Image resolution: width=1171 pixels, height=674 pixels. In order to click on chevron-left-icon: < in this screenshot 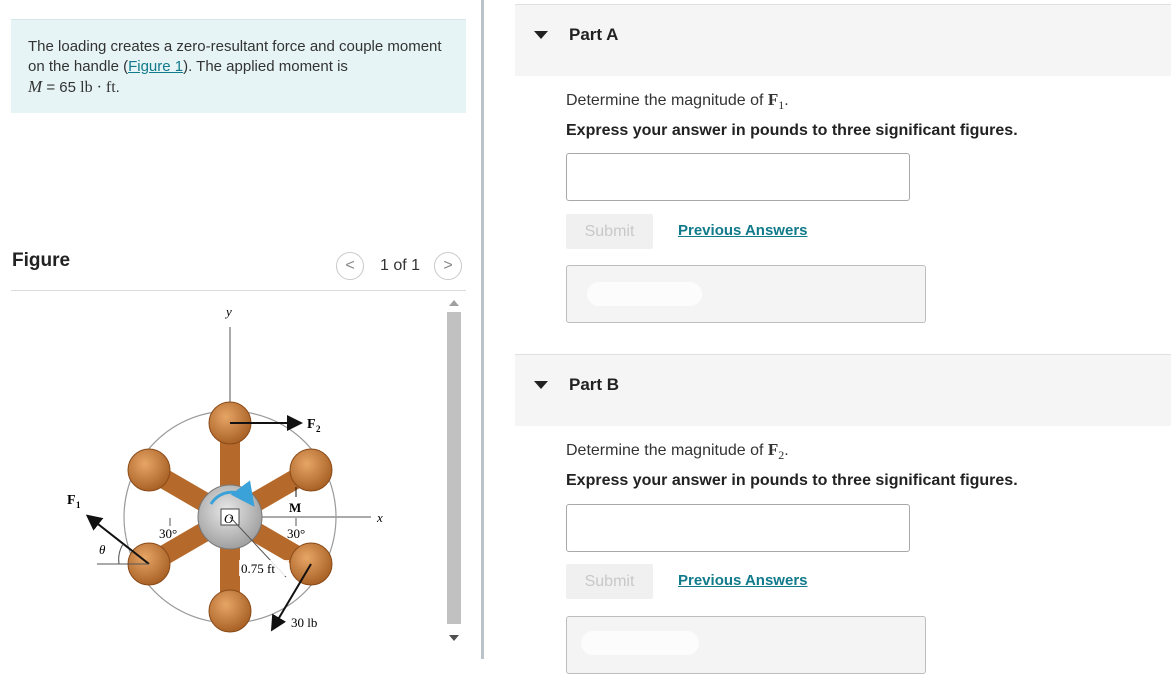, I will do `click(350, 265)`.